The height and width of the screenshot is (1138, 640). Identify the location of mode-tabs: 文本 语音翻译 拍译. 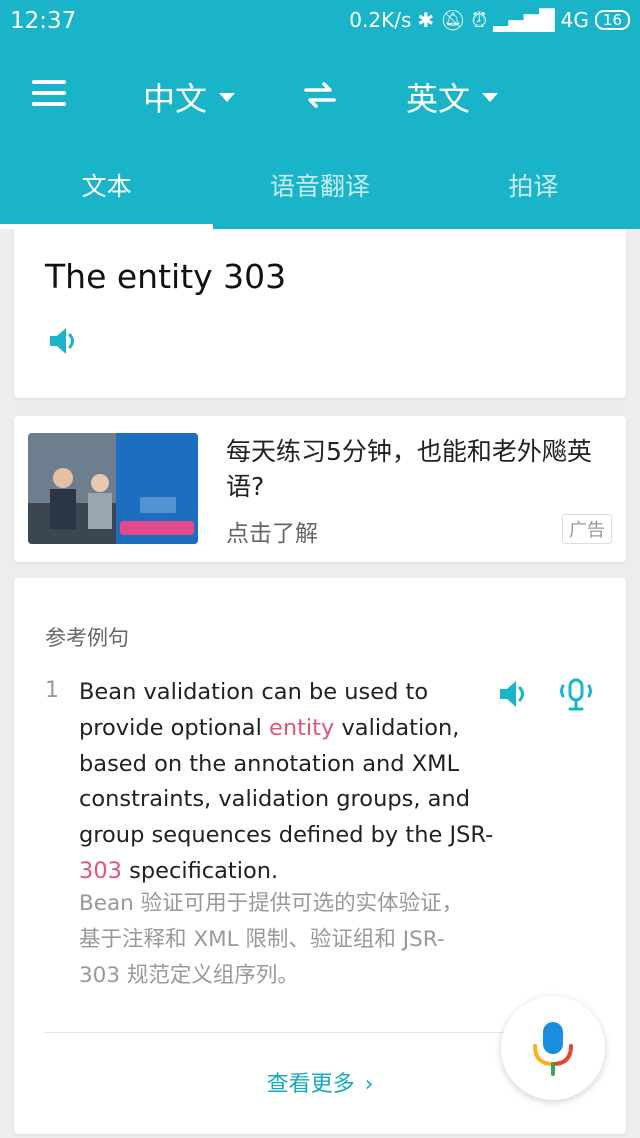
(320, 189).